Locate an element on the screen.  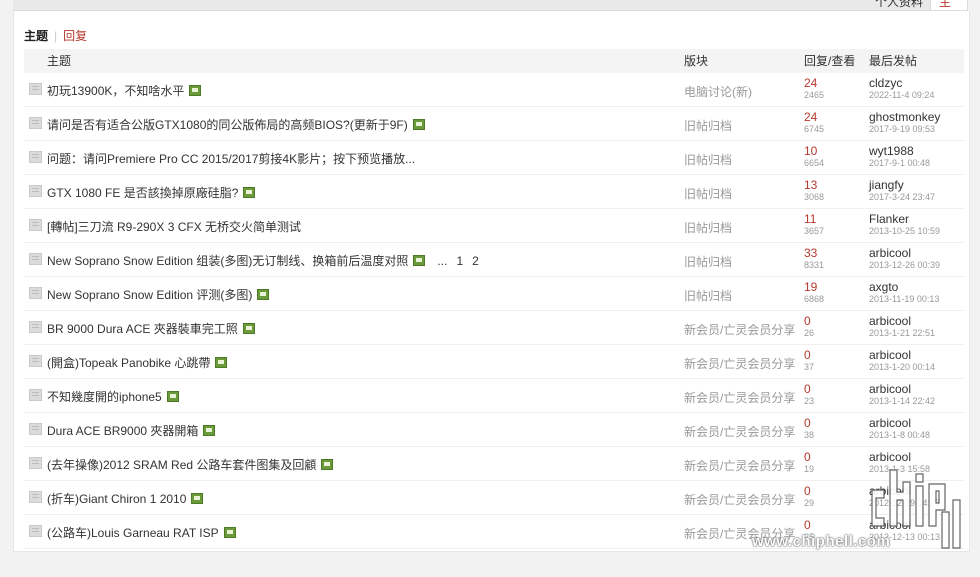
last-post-time: 2013-1-14 22:42 is located at coordinates (902, 401).